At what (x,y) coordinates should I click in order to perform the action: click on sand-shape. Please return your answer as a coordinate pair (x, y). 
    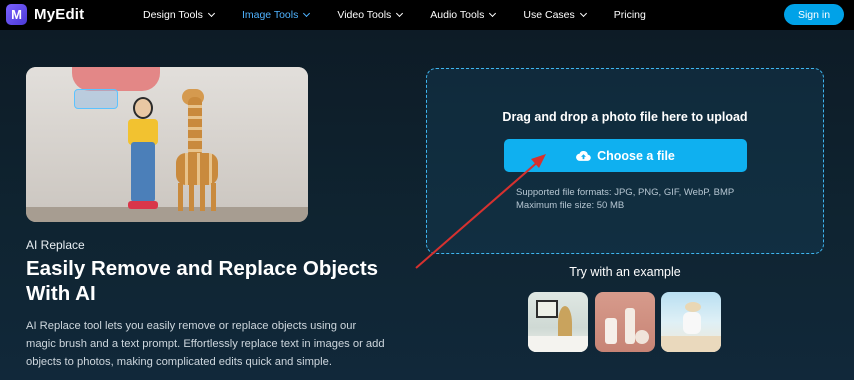
    Looking at the image, I should click on (691, 344).